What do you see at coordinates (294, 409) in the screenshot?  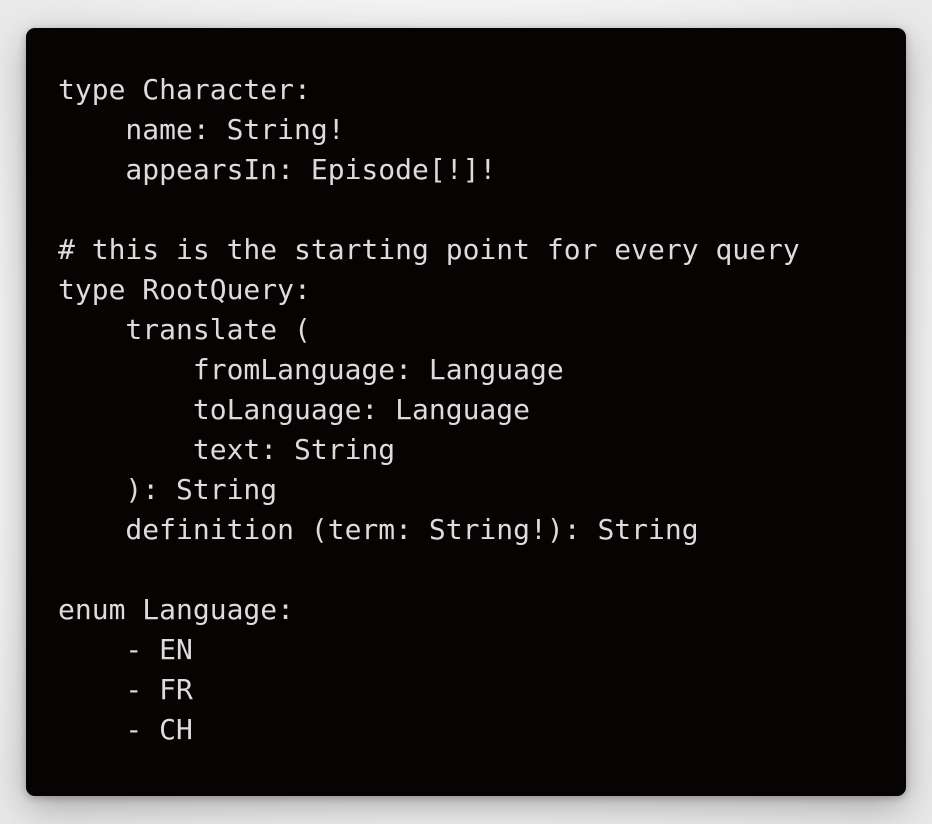 I see `code-line-9: toLanguage: Language` at bounding box center [294, 409].